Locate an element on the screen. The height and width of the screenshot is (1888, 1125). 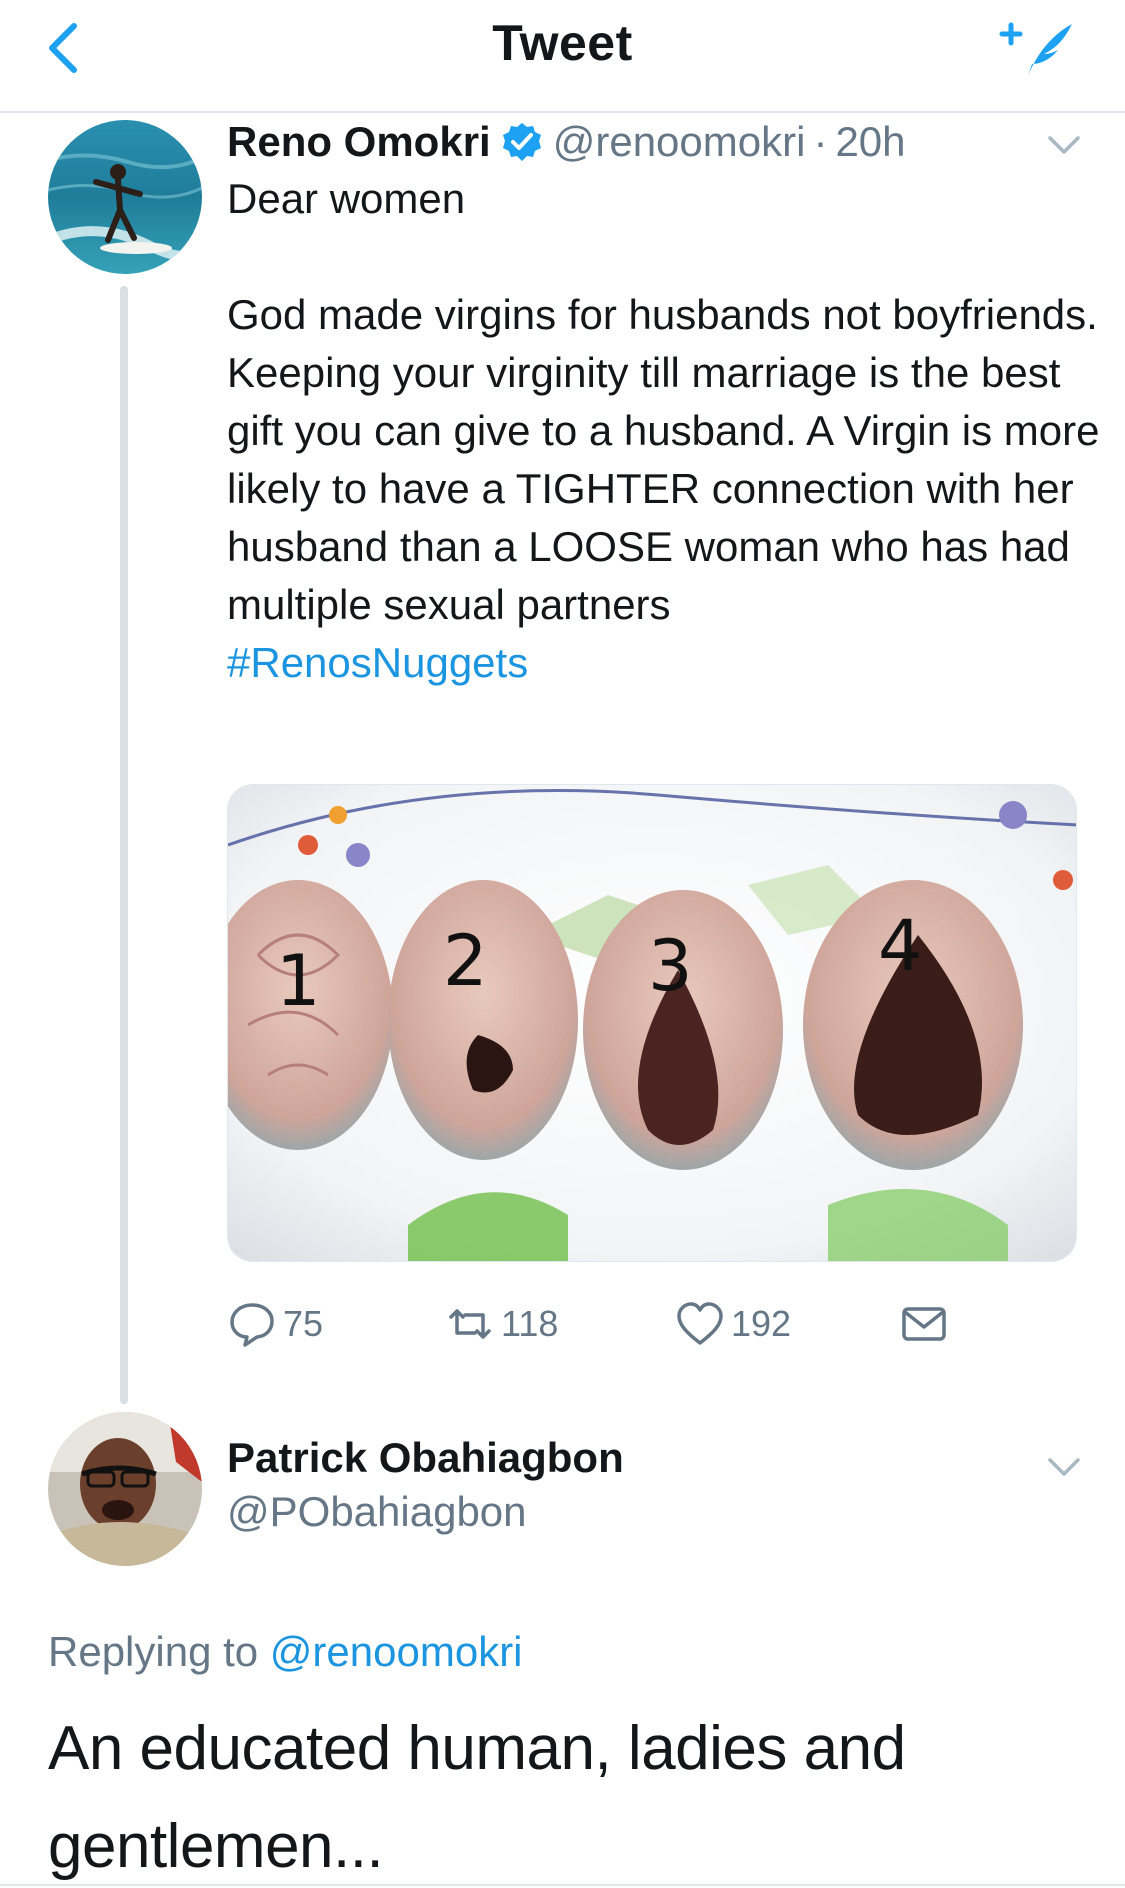
reply-button: 75 is located at coordinates (275, 1324).